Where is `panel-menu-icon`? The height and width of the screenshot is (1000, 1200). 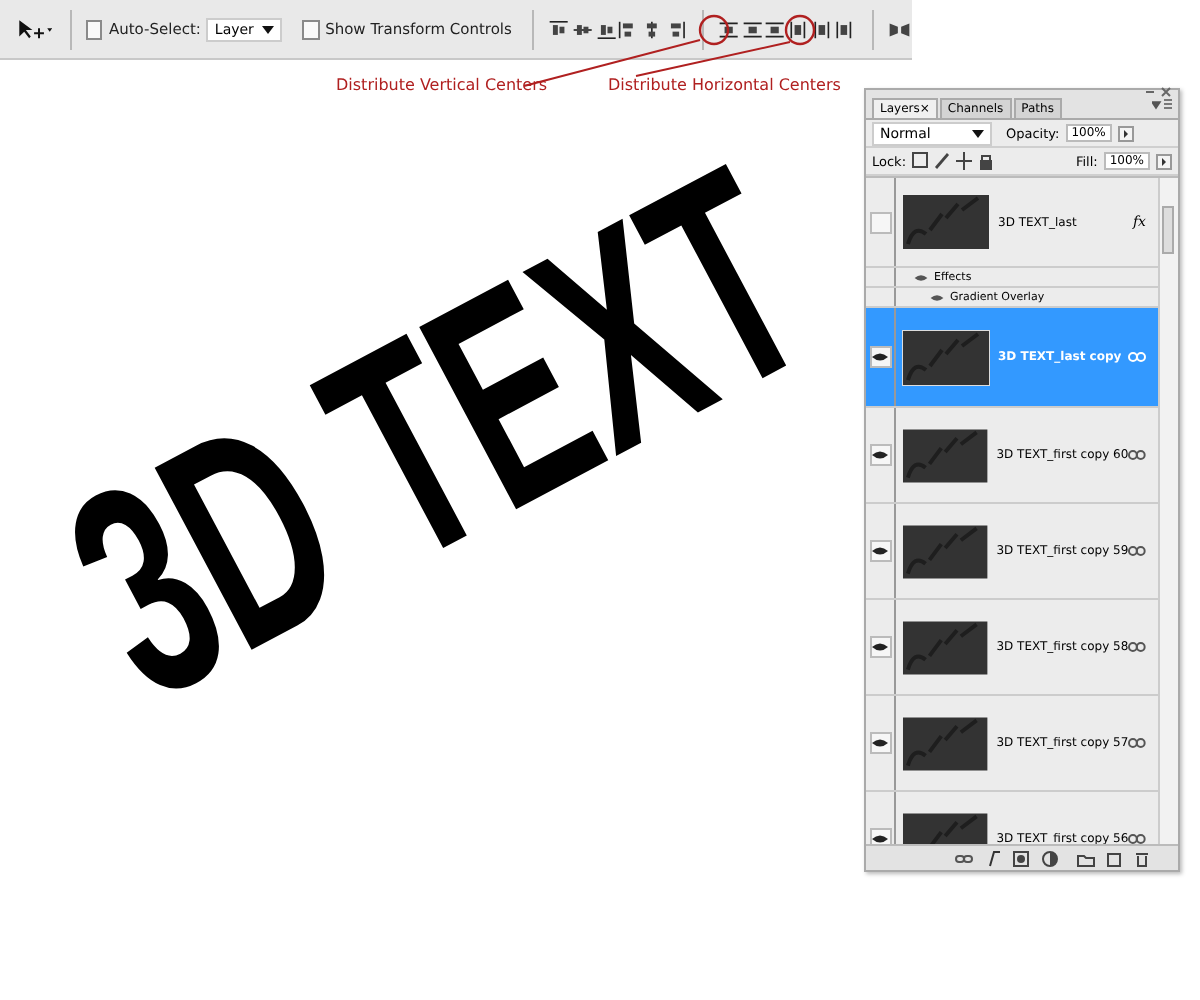
panel-menu-icon is located at coordinates (1162, 106).